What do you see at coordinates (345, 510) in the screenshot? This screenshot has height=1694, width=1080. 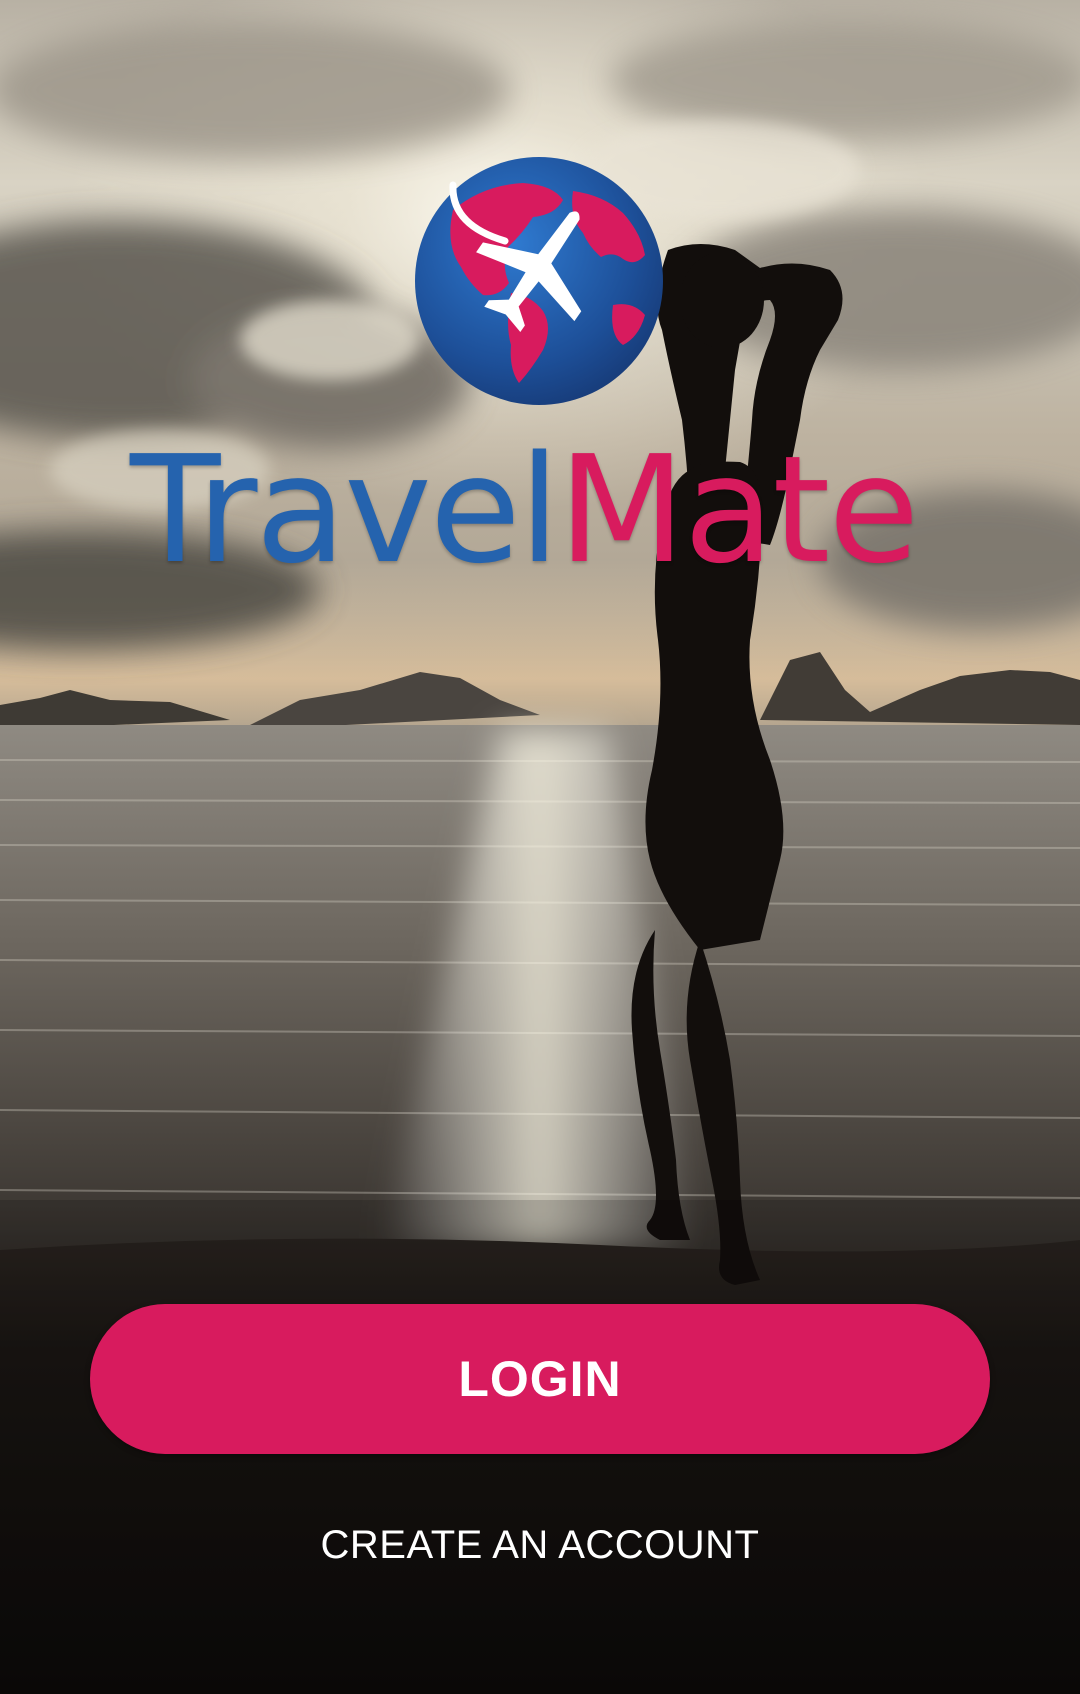 I see `brand-name-travel: Travel` at bounding box center [345, 510].